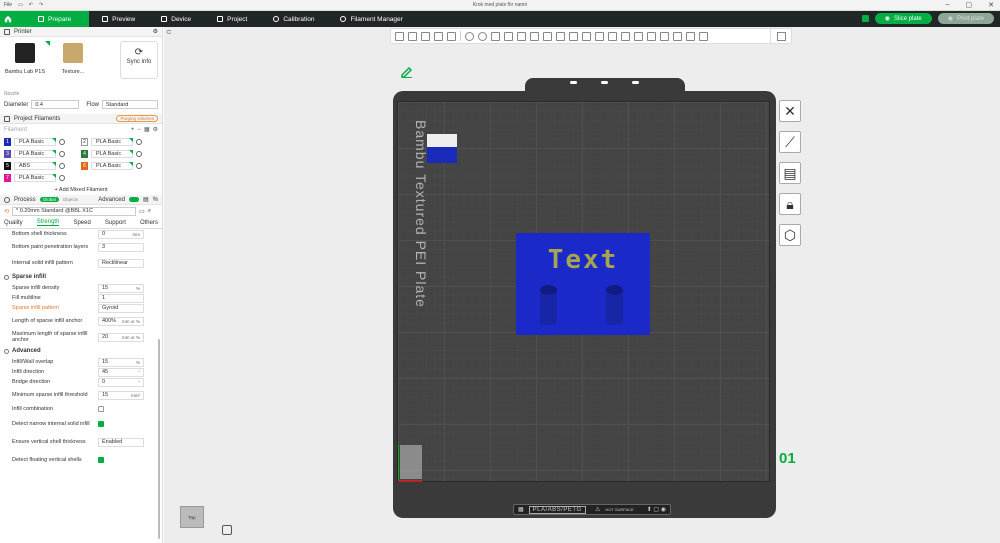  Describe the element at coordinates (133, 199) in the screenshot. I see `advanced-toggle` at that location.